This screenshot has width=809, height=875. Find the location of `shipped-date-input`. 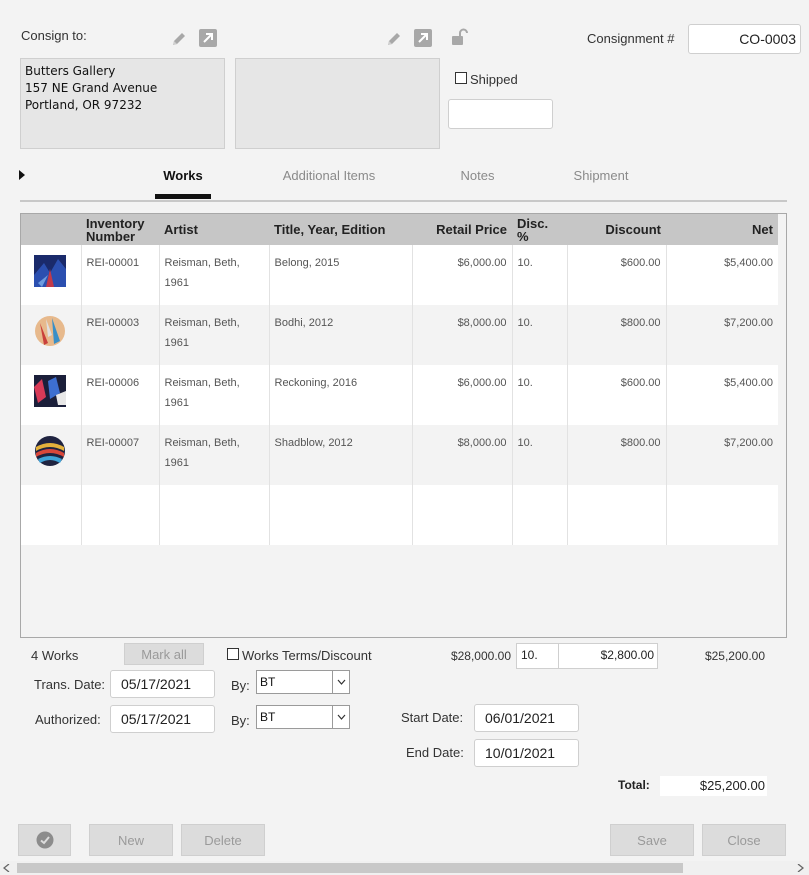

shipped-date-input is located at coordinates (500, 114).